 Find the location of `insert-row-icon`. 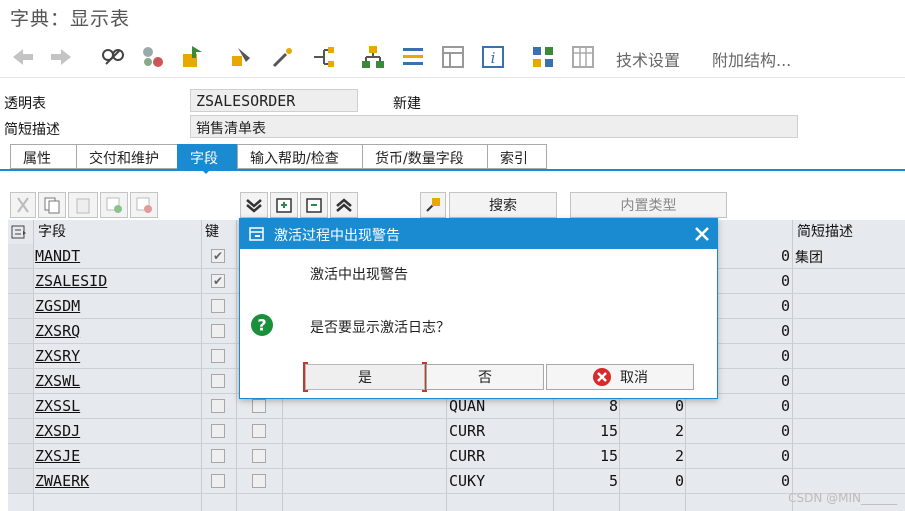

insert-row-icon is located at coordinates (114, 205).